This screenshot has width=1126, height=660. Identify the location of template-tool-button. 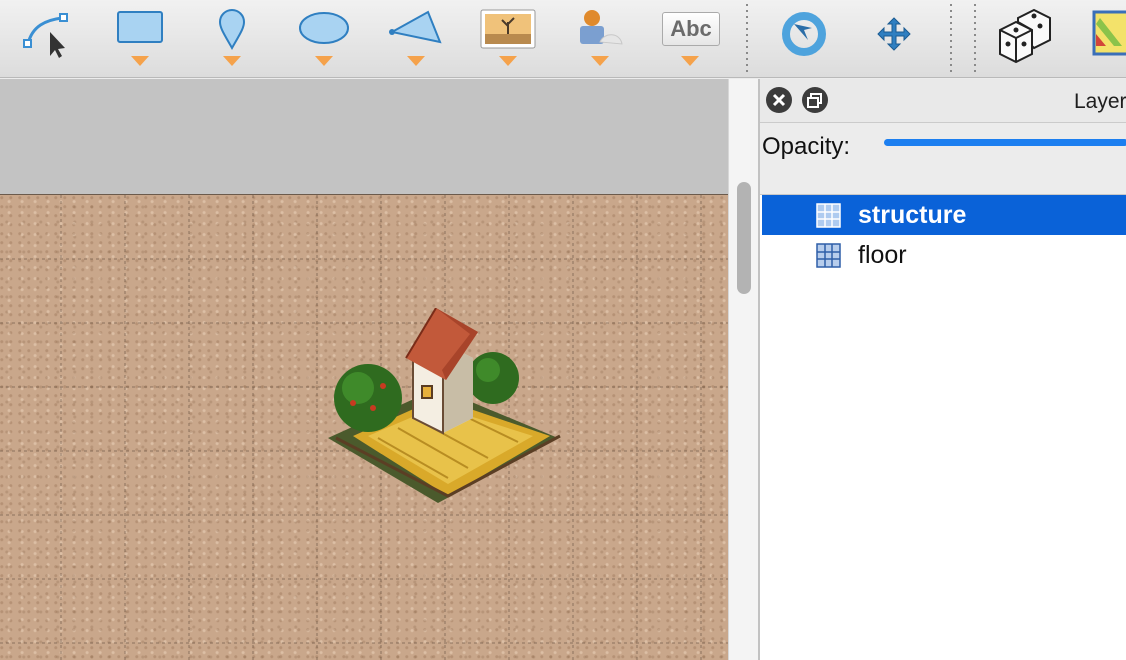
(600, 38).